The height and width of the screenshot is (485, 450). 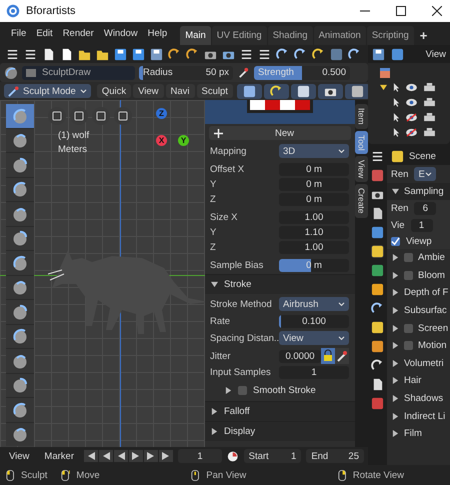 What do you see at coordinates (47, 91) in the screenshot?
I see `mode-dropdown: Sculpt Mode` at bounding box center [47, 91].